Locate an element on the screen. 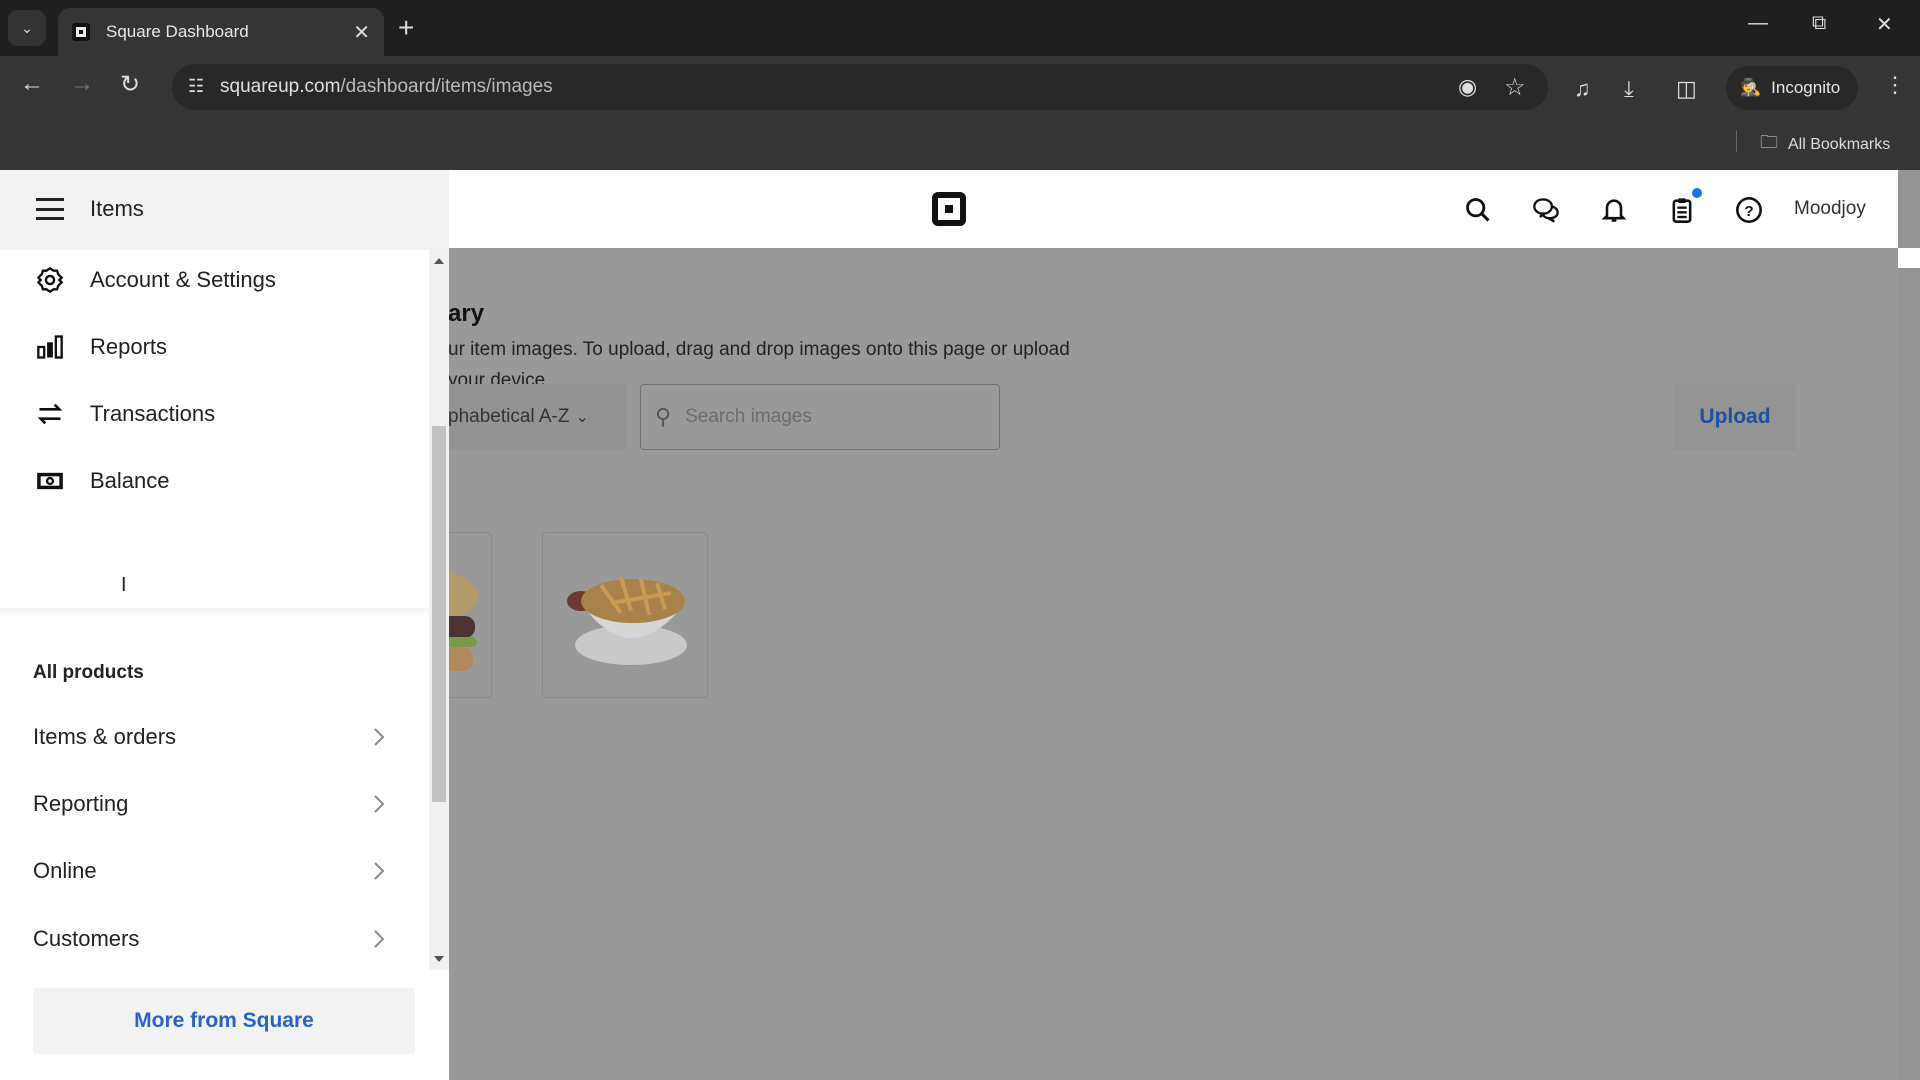 The width and height of the screenshot is (1920, 1080). restore-icon: ⧉ is located at coordinates (1819, 23).